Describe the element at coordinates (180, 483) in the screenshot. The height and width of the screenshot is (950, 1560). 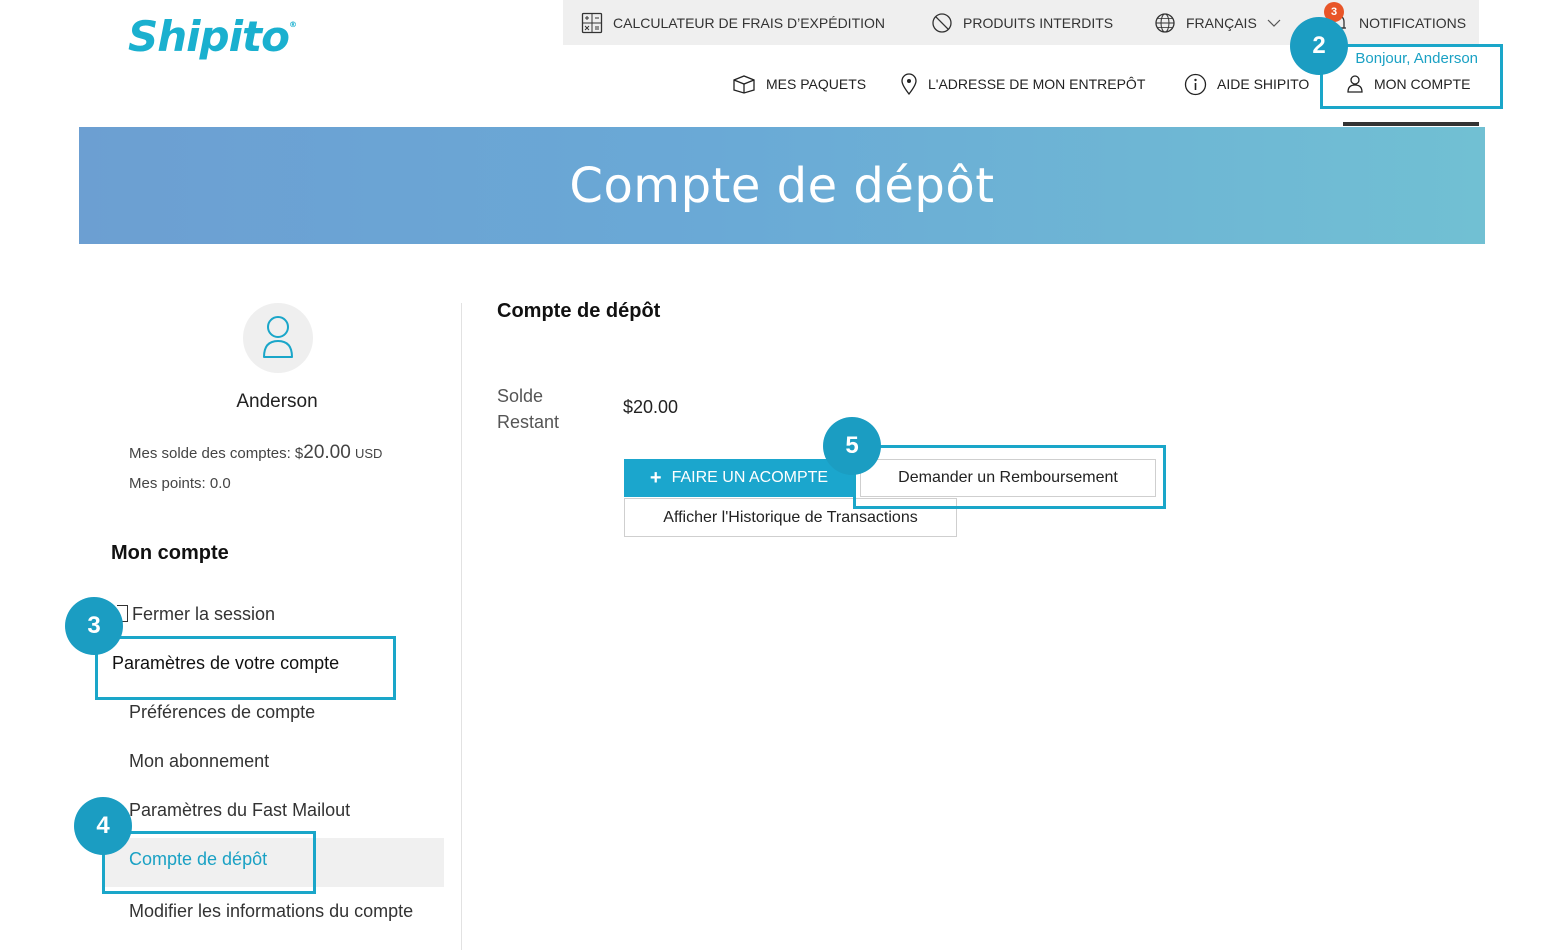
I see `points-summary: Mes points: 0.0` at that location.